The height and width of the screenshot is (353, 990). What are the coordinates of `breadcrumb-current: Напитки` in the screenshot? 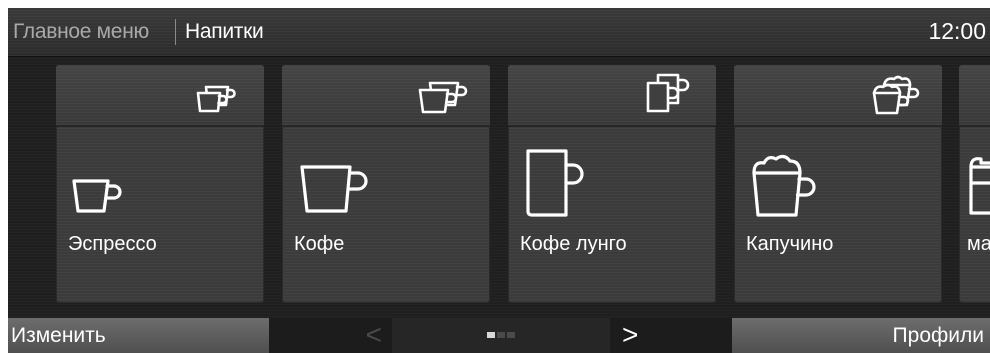 It's located at (224, 31).